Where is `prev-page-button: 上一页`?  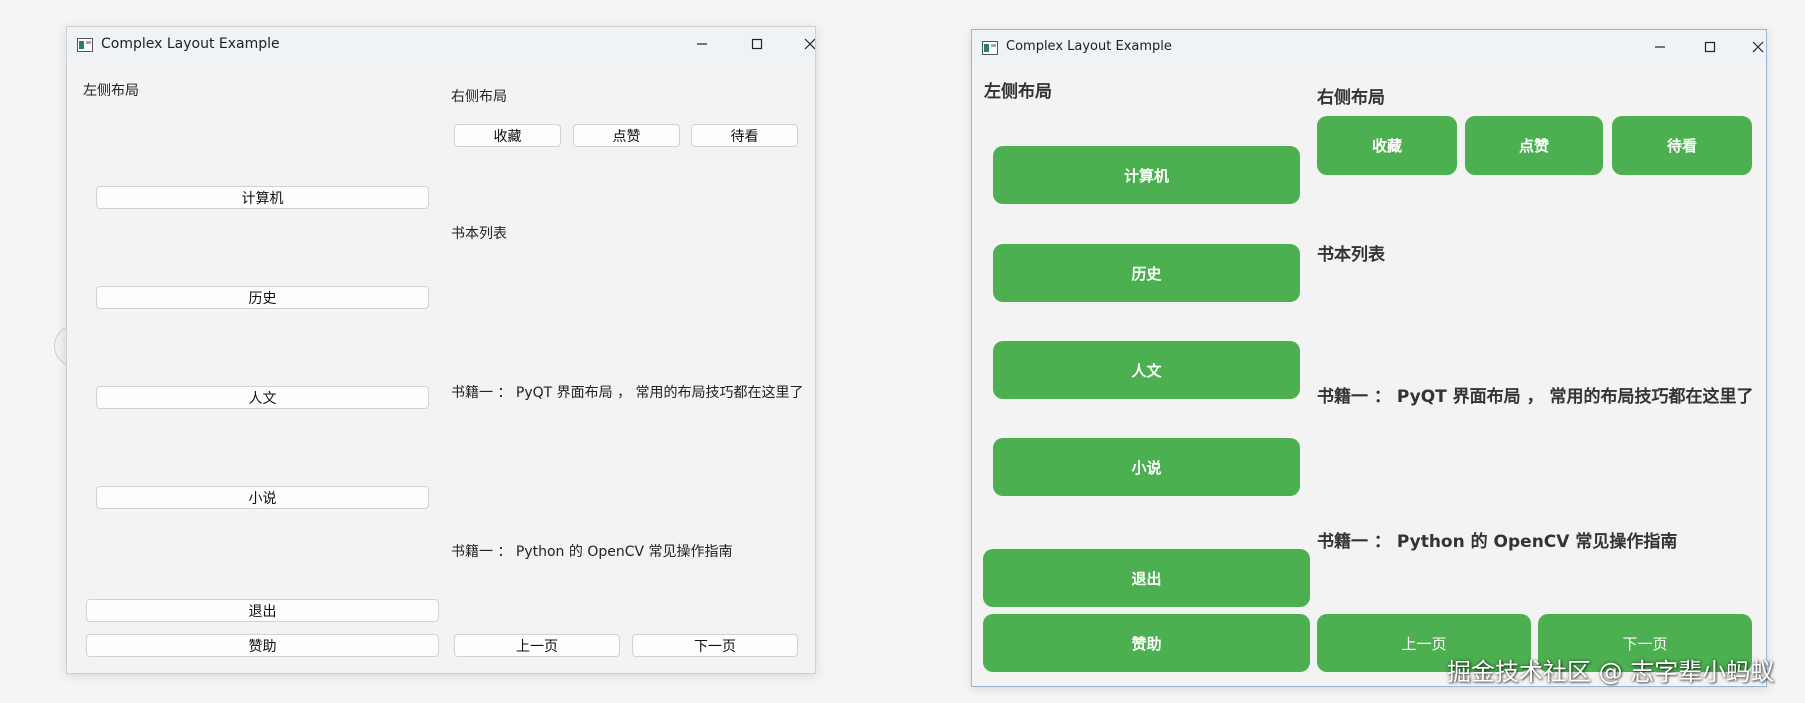
prev-page-button: 上一页 is located at coordinates (537, 645).